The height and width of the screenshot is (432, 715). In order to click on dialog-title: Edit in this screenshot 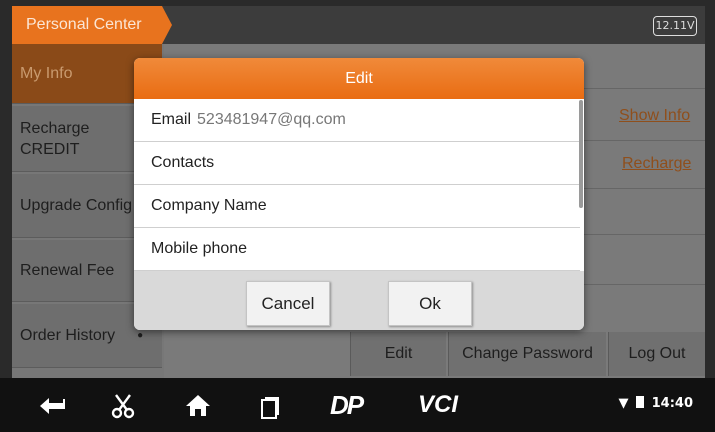, I will do `click(359, 78)`.